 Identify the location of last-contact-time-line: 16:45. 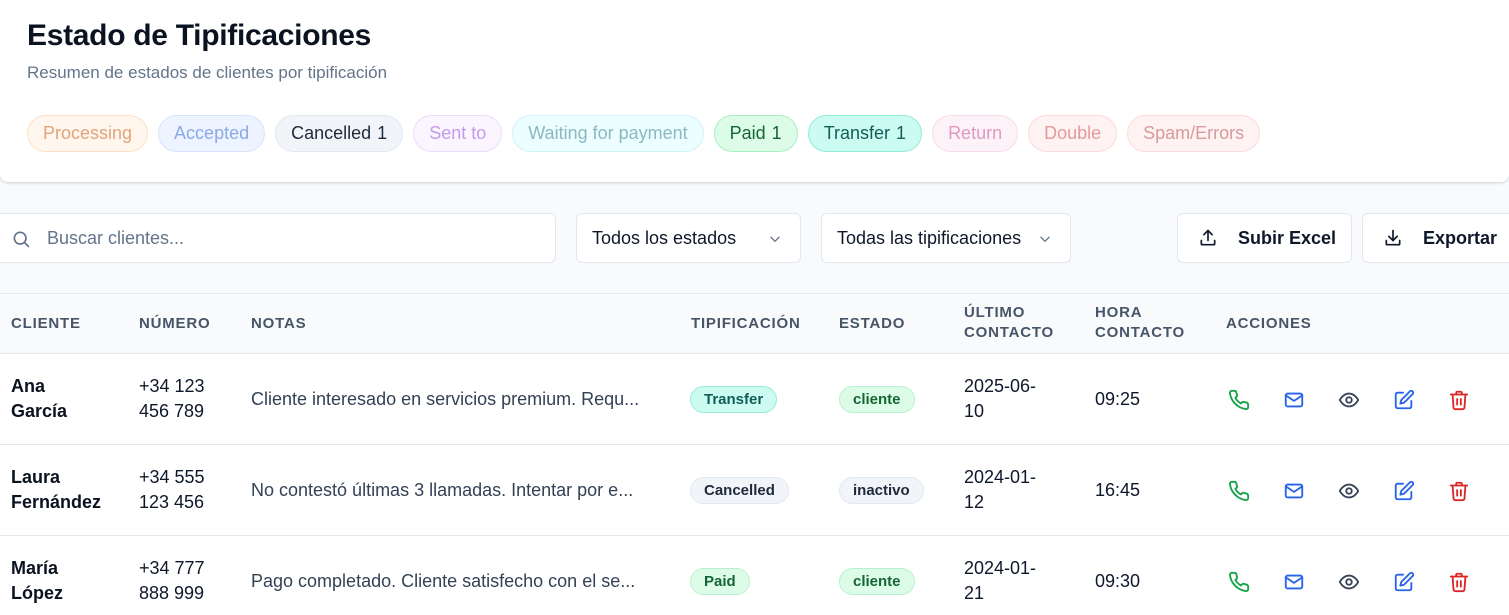
(1118, 490).